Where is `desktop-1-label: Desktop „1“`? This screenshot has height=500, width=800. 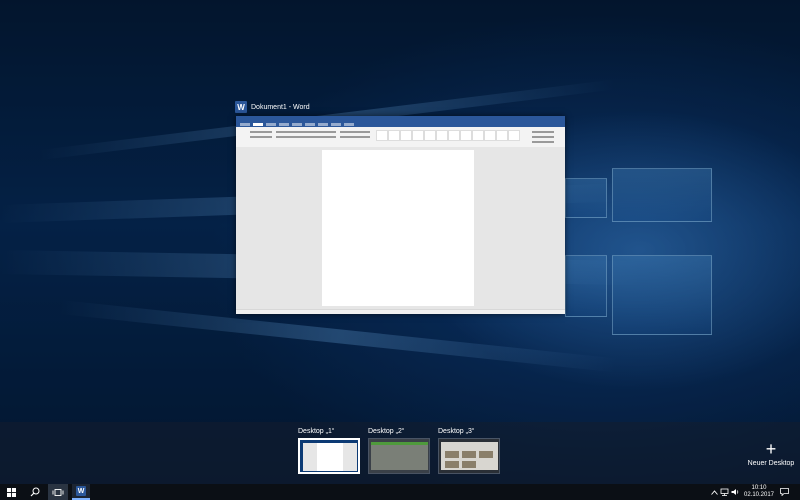
desktop-1-label: Desktop „1“ is located at coordinates (316, 431).